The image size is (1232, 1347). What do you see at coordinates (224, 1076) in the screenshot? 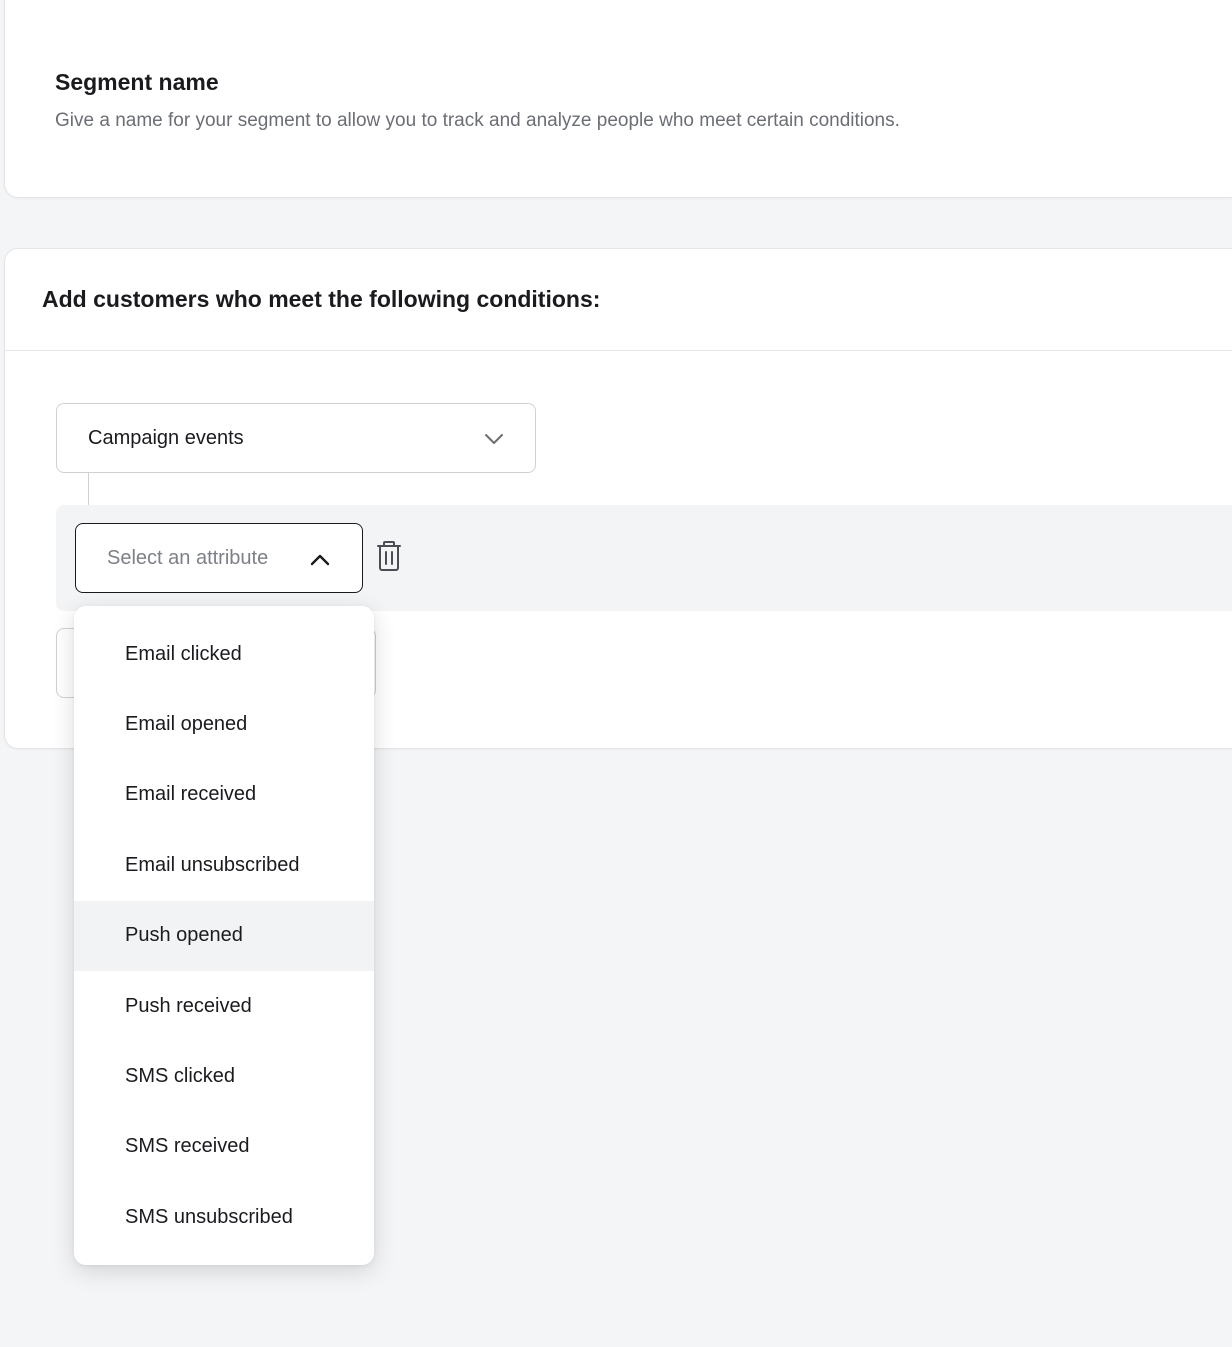
I see `option-sms-clicked: SMS clicked` at bounding box center [224, 1076].